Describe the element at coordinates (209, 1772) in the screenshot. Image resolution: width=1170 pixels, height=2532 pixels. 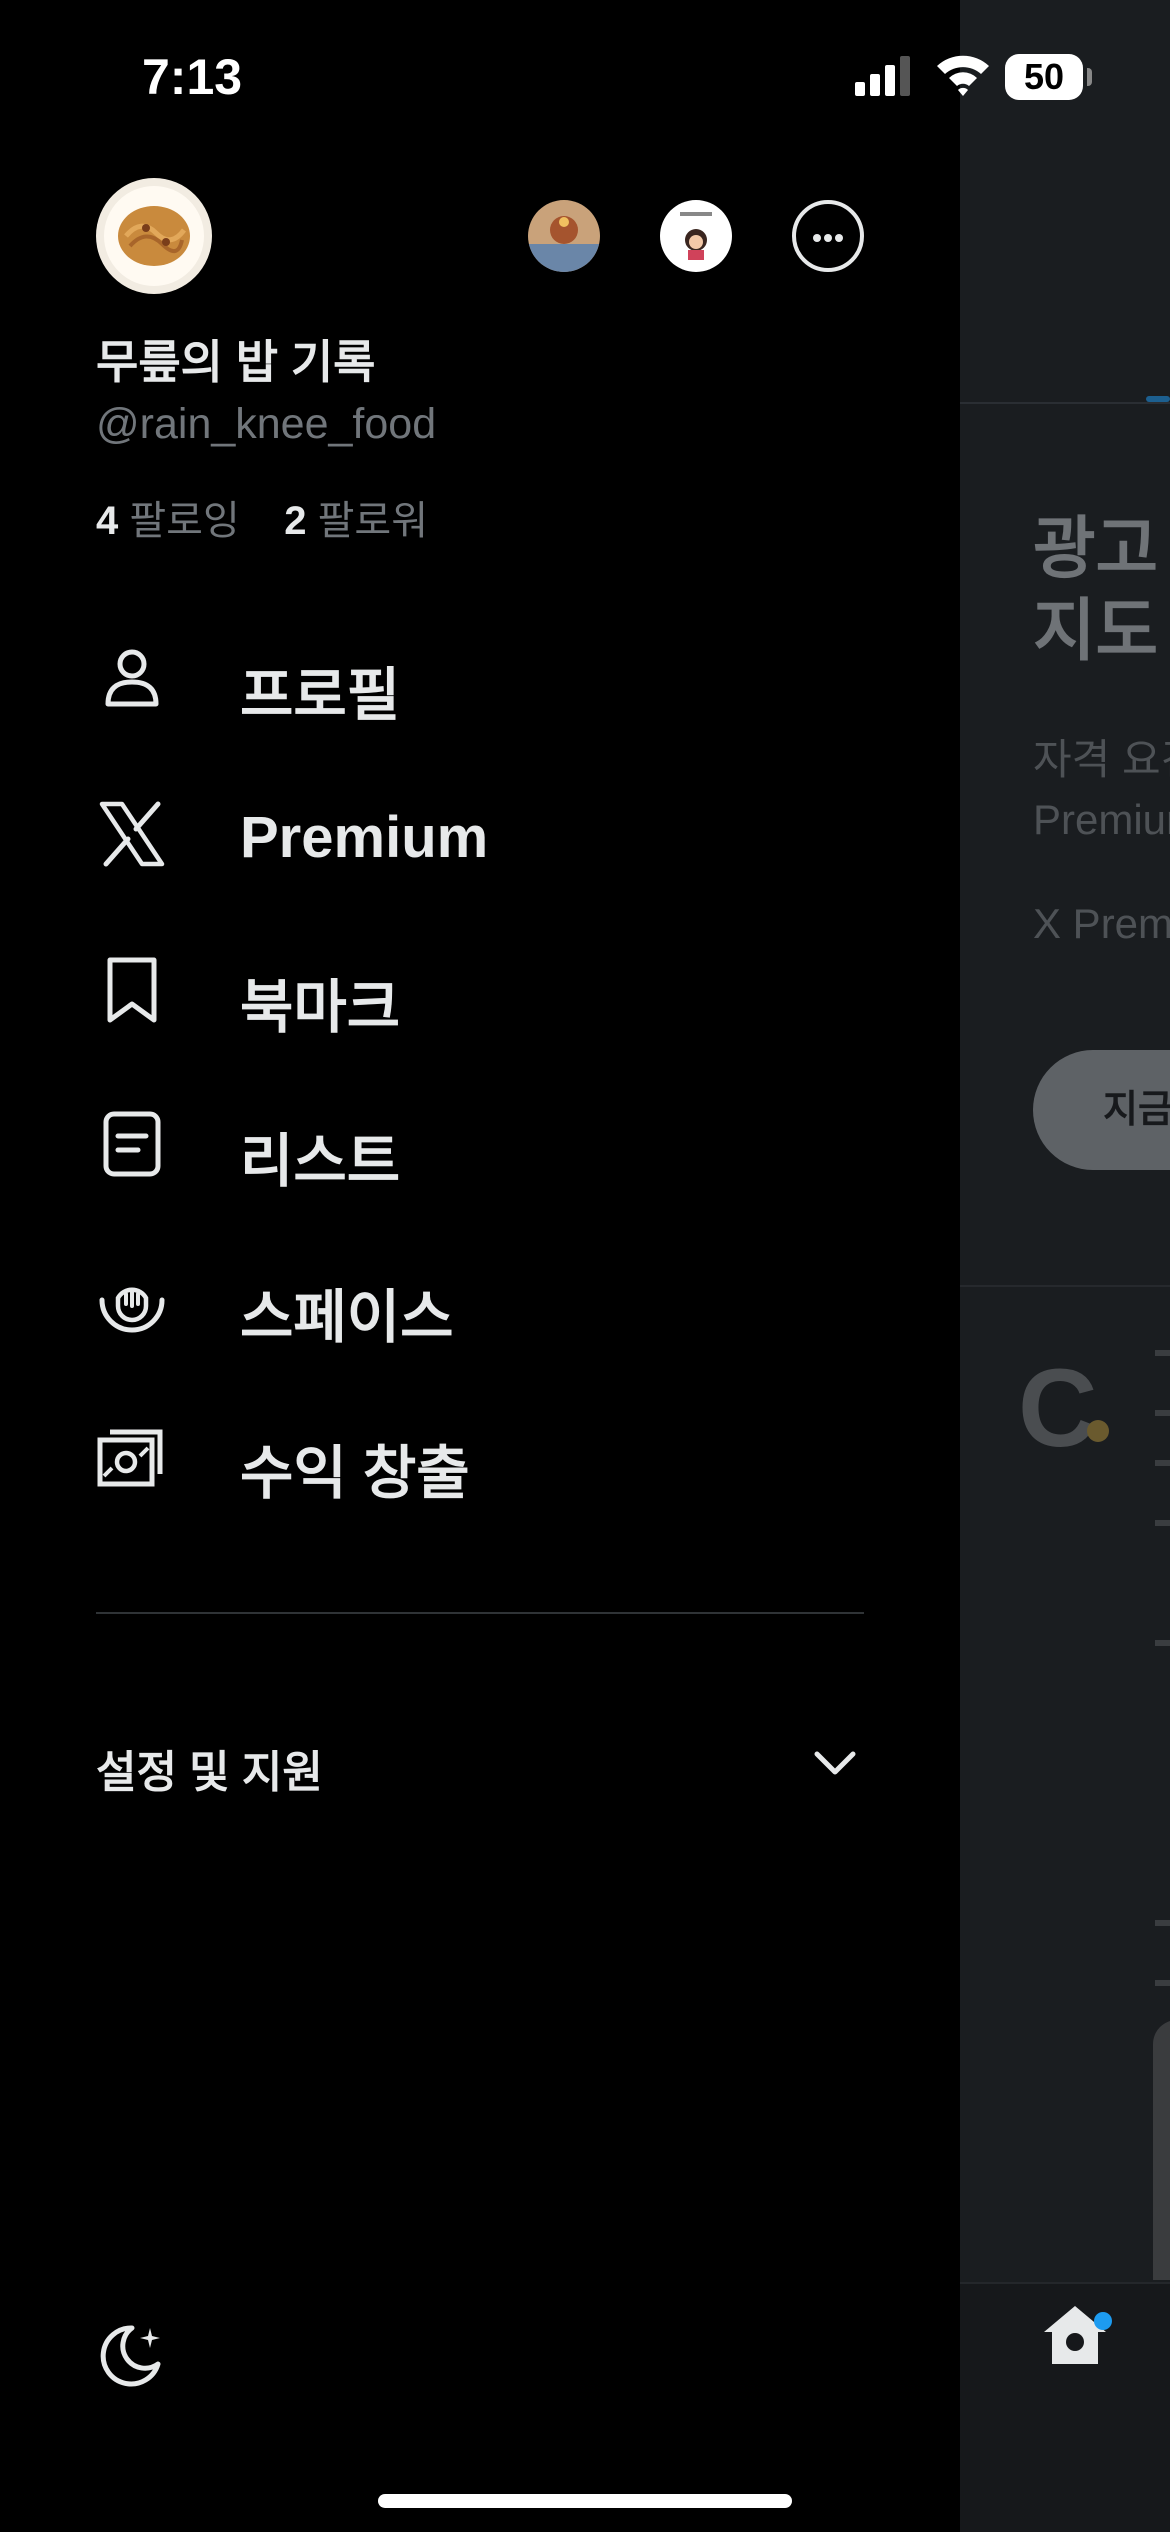
I see `settings-label: 설정 및 지원` at that location.